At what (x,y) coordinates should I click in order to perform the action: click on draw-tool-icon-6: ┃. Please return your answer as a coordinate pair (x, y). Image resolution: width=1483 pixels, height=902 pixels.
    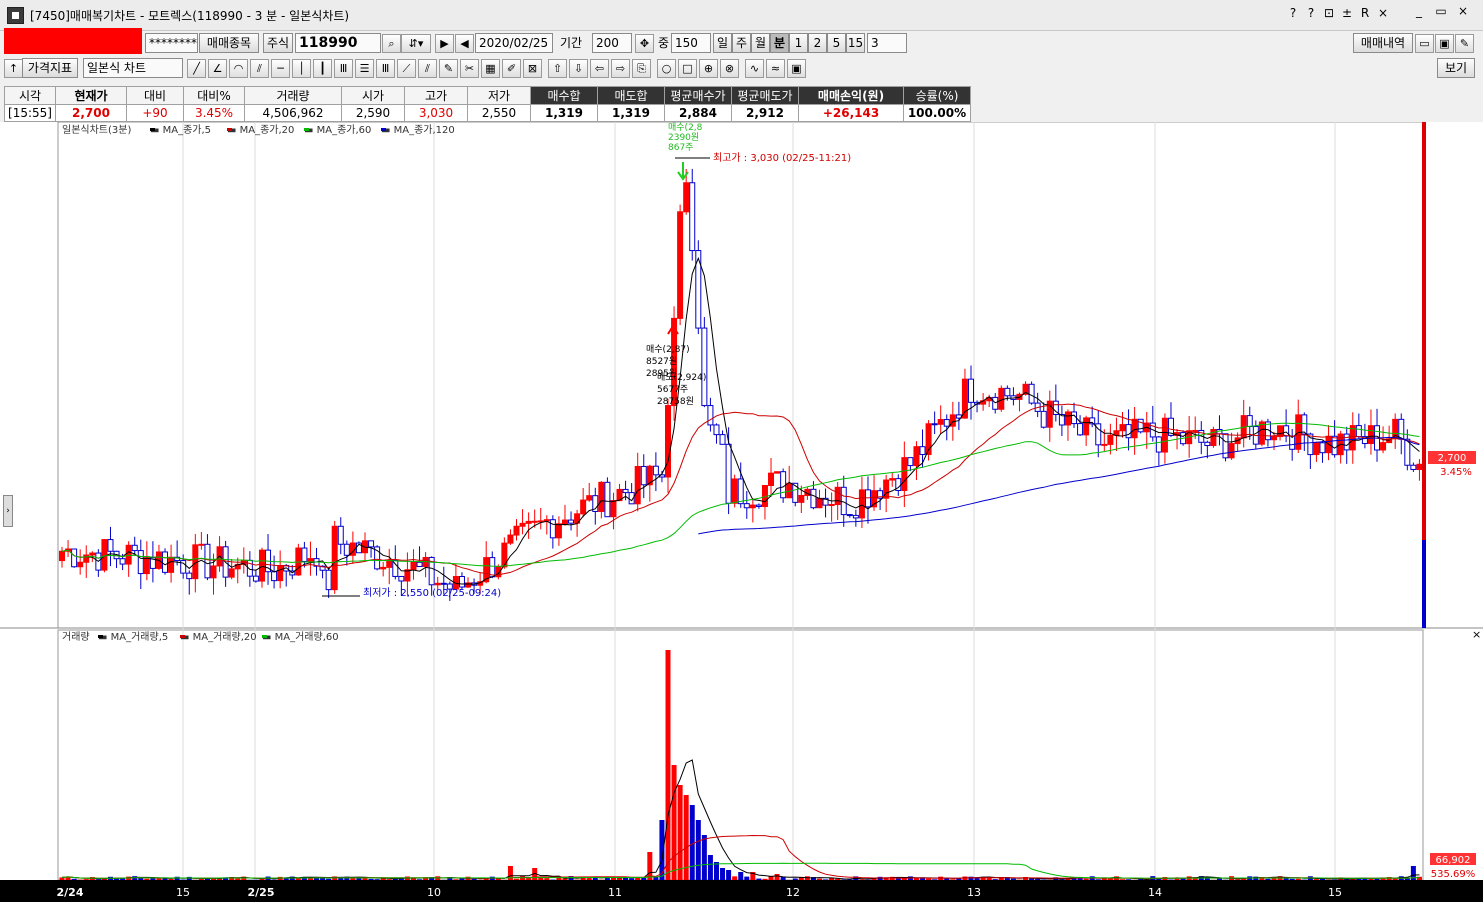
    Looking at the image, I should click on (322, 68).